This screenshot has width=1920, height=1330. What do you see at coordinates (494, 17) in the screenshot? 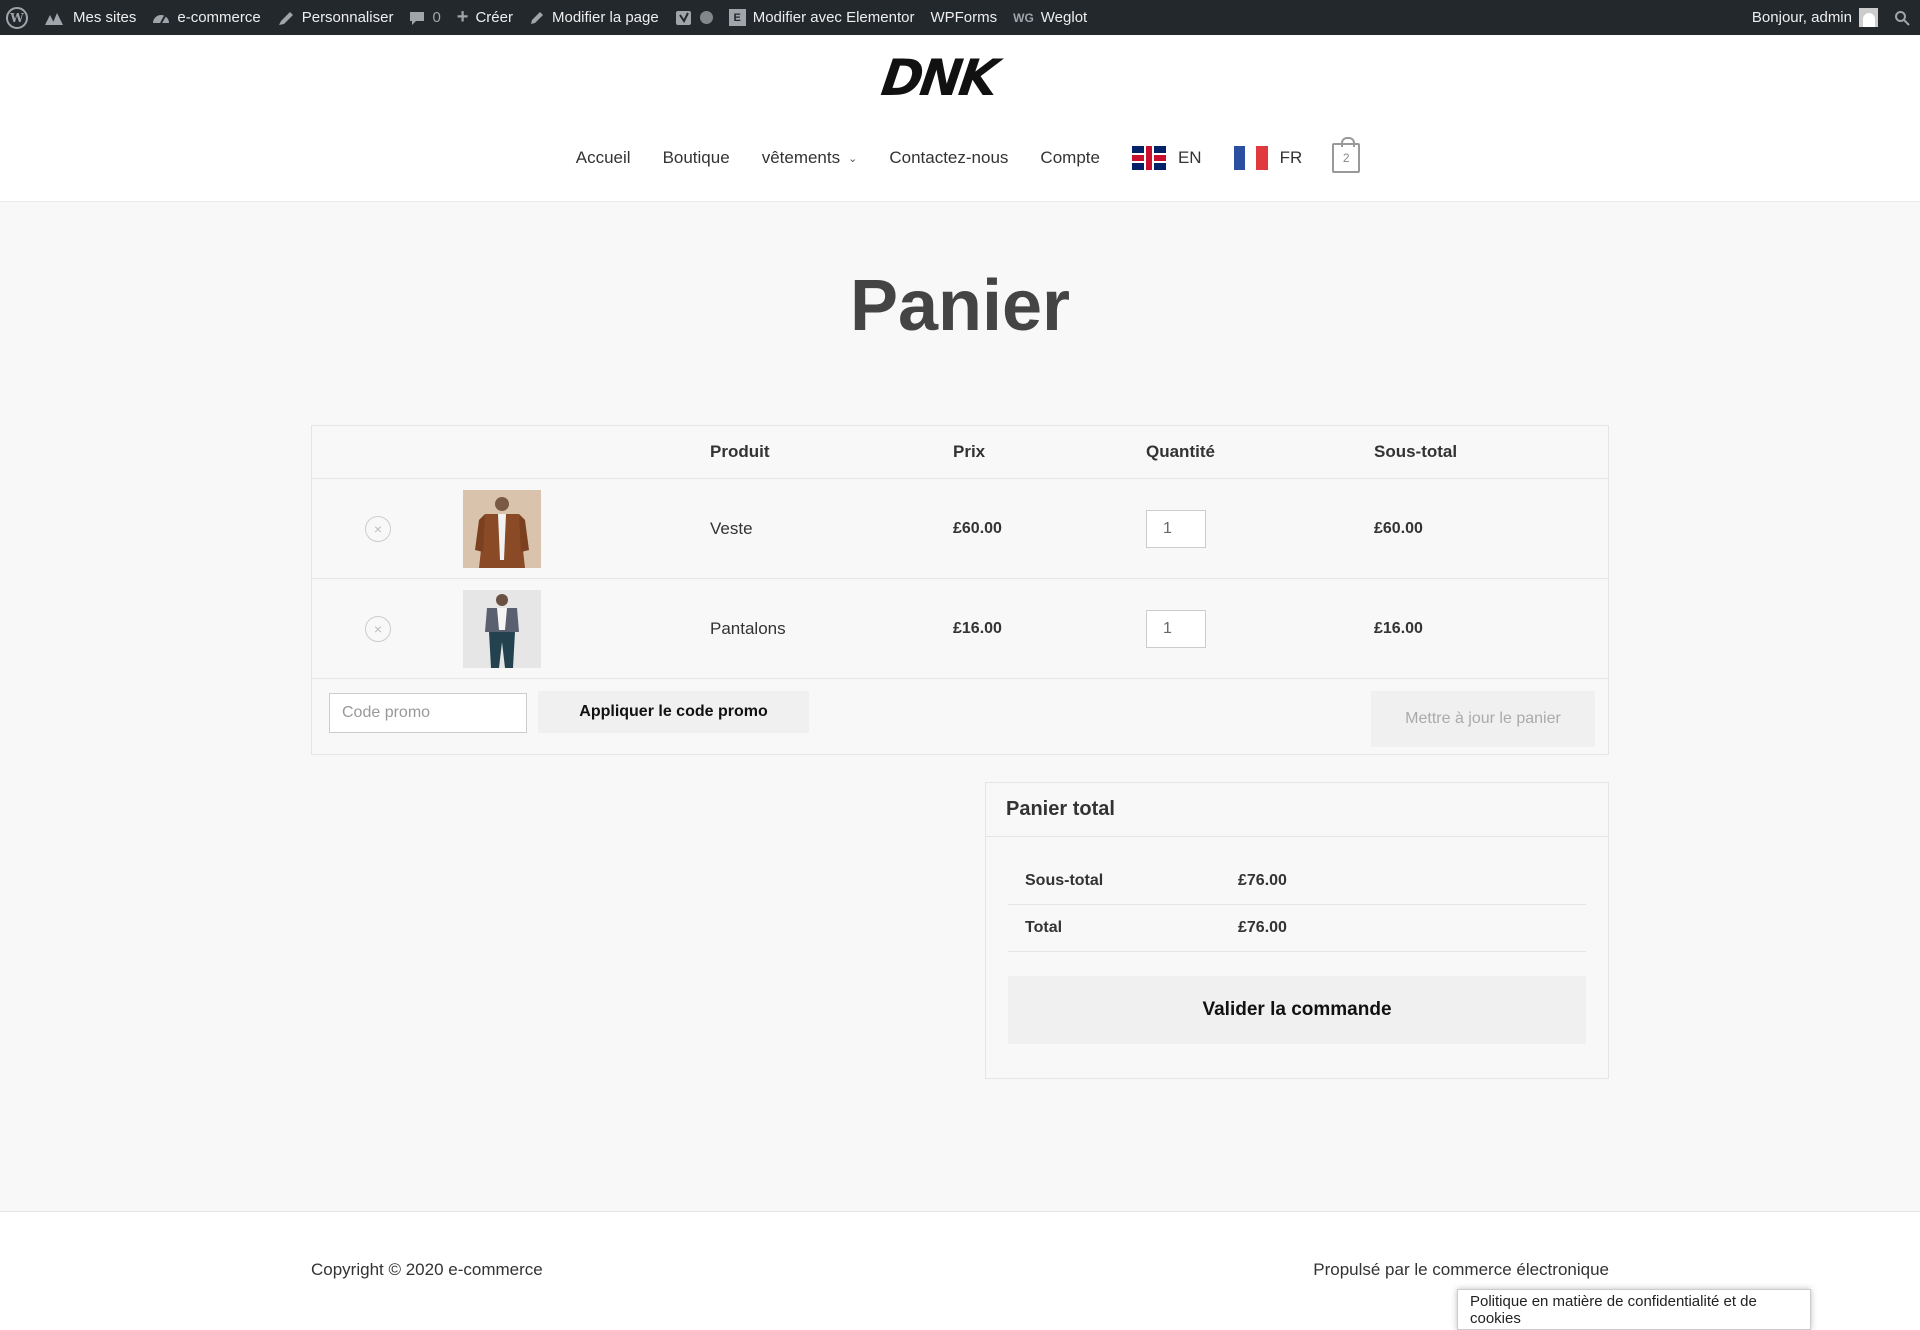
I see `new-content-label: Créer` at bounding box center [494, 17].